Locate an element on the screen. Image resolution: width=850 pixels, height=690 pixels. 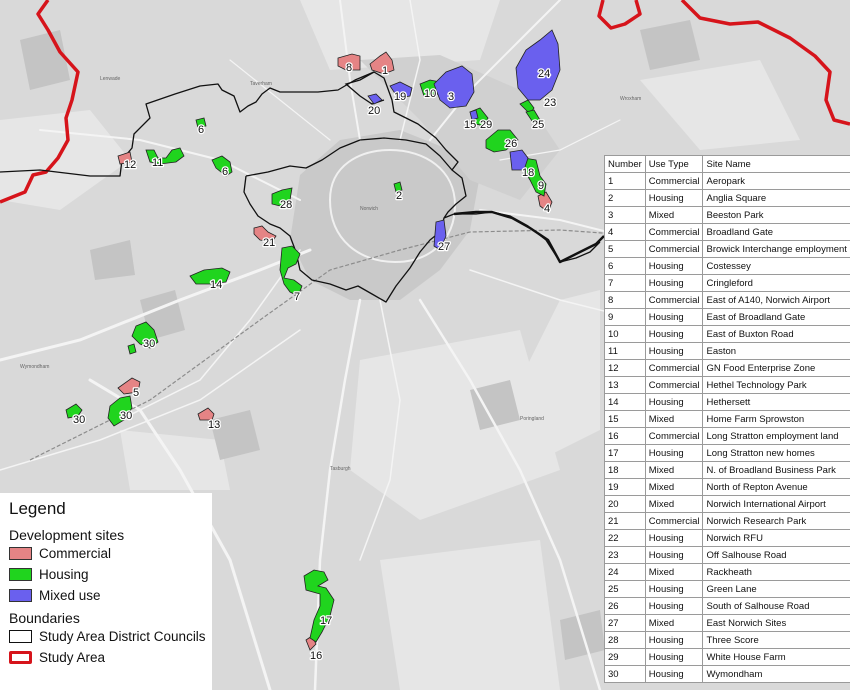
table-row: 9 Housing East of Broadland Gate is located at coordinates (727, 317).